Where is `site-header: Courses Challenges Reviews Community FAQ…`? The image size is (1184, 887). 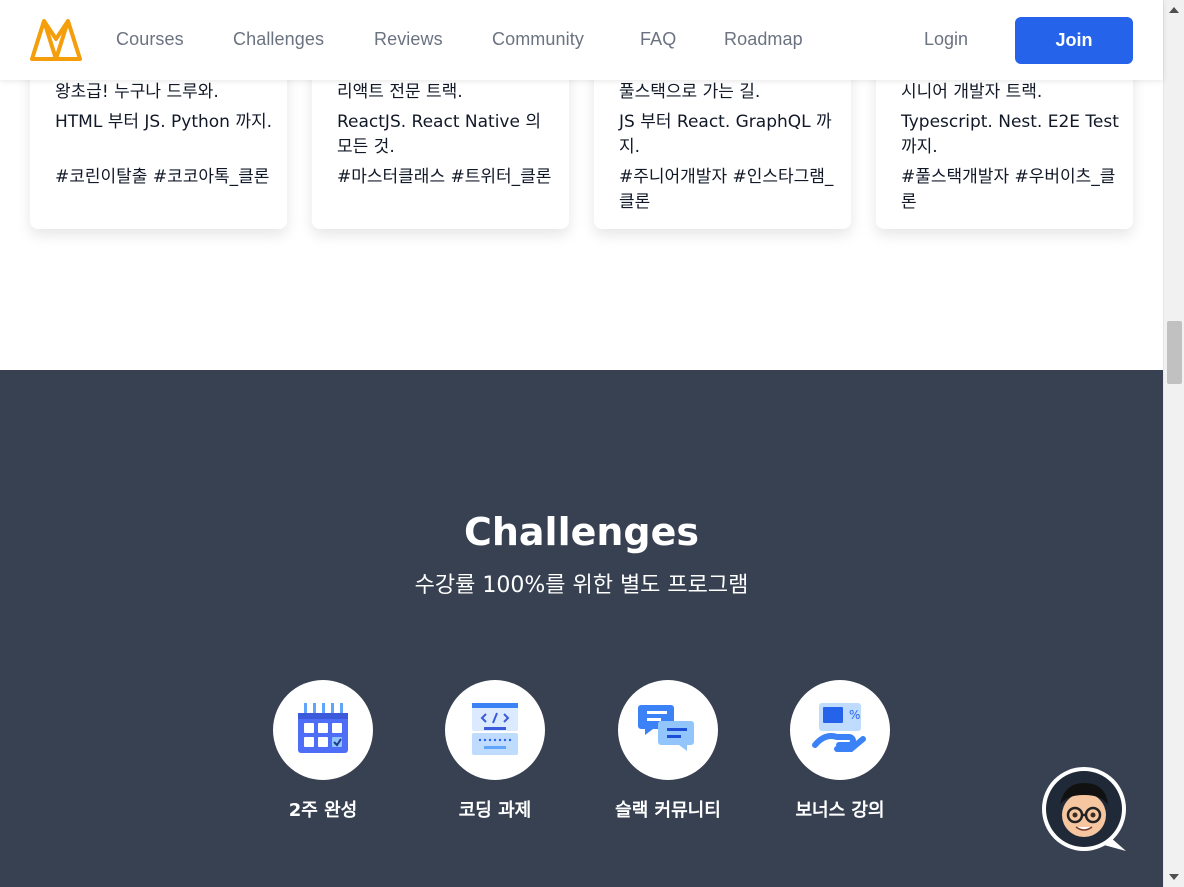
site-header: Courses Challenges Reviews Community FAQ… is located at coordinates (581, 40).